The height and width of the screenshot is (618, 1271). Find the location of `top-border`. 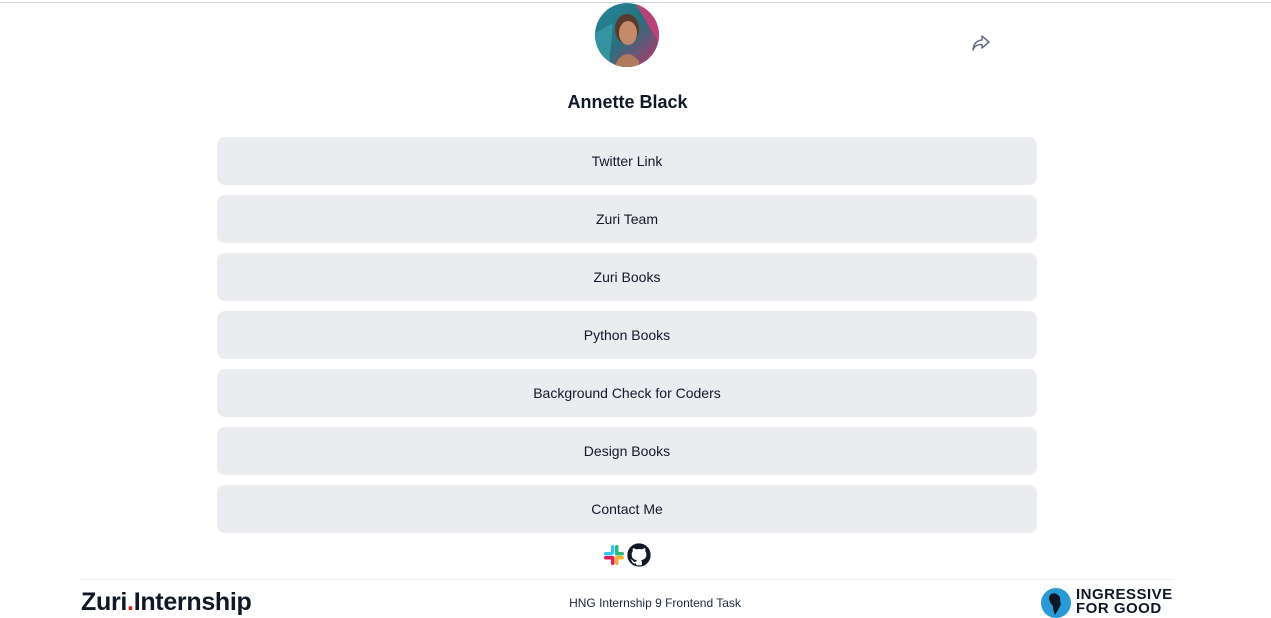

top-border is located at coordinates (635, 2).